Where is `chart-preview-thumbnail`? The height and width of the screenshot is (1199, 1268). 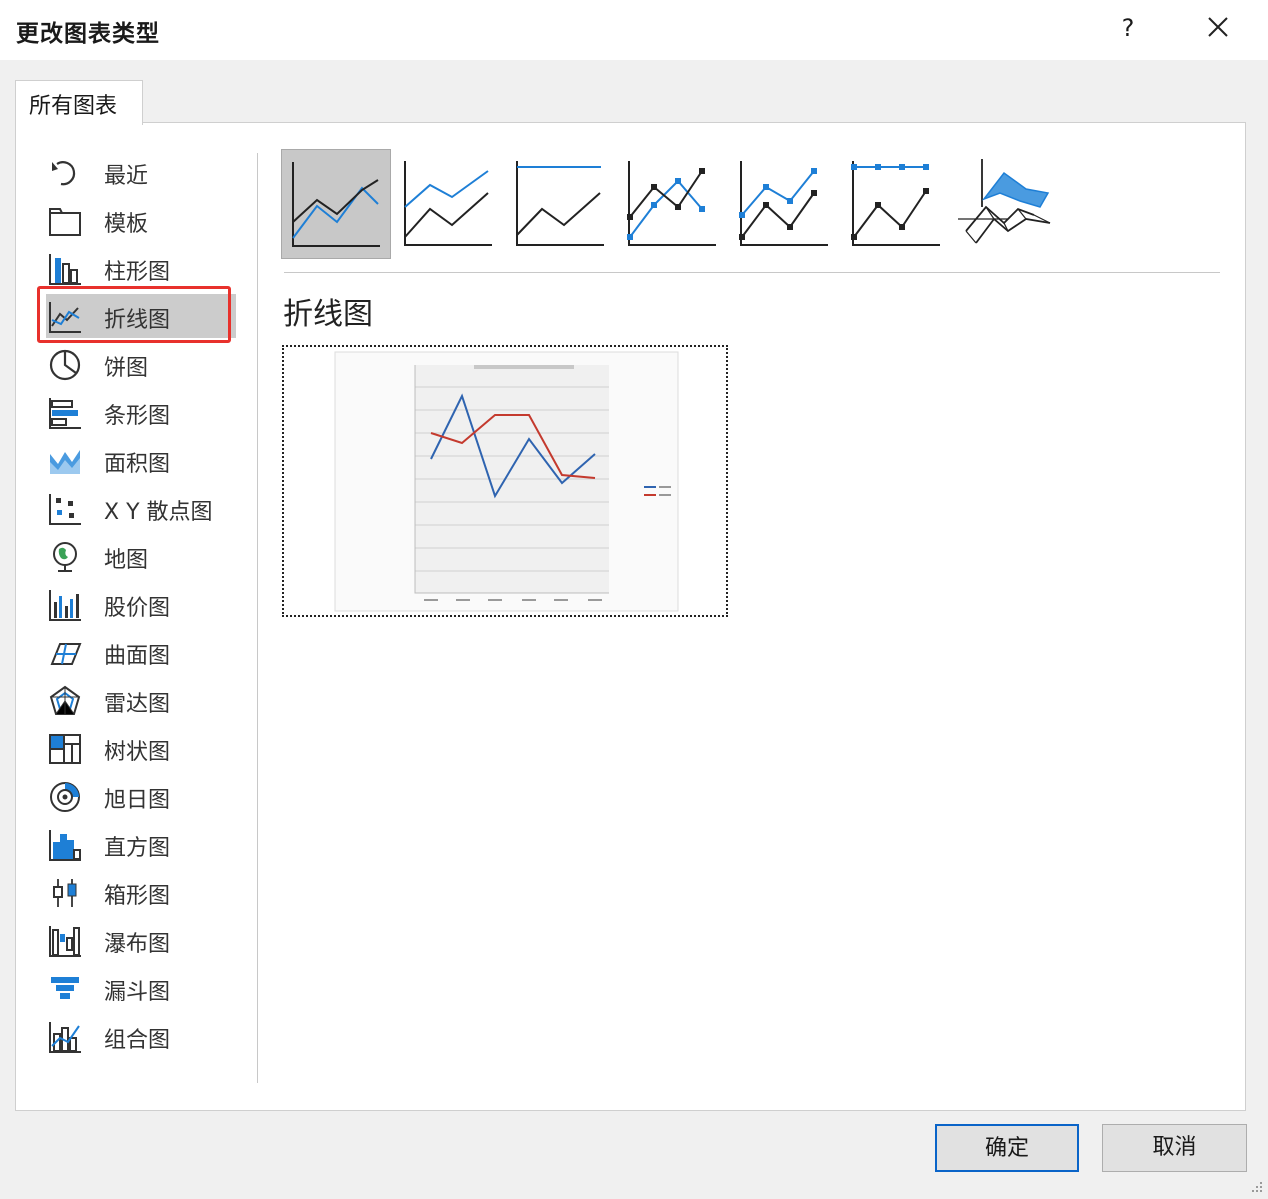
chart-preview-thumbnail is located at coordinates (506, 481).